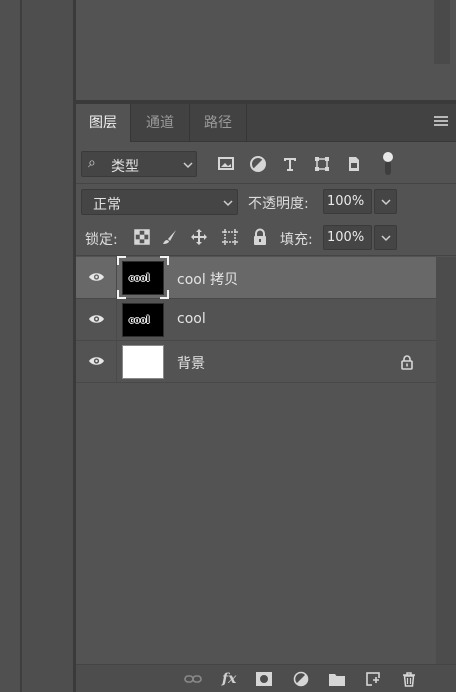 The height and width of the screenshot is (692, 456). I want to click on lock-row: 锁定: 填充: 100%, so click(266, 238).